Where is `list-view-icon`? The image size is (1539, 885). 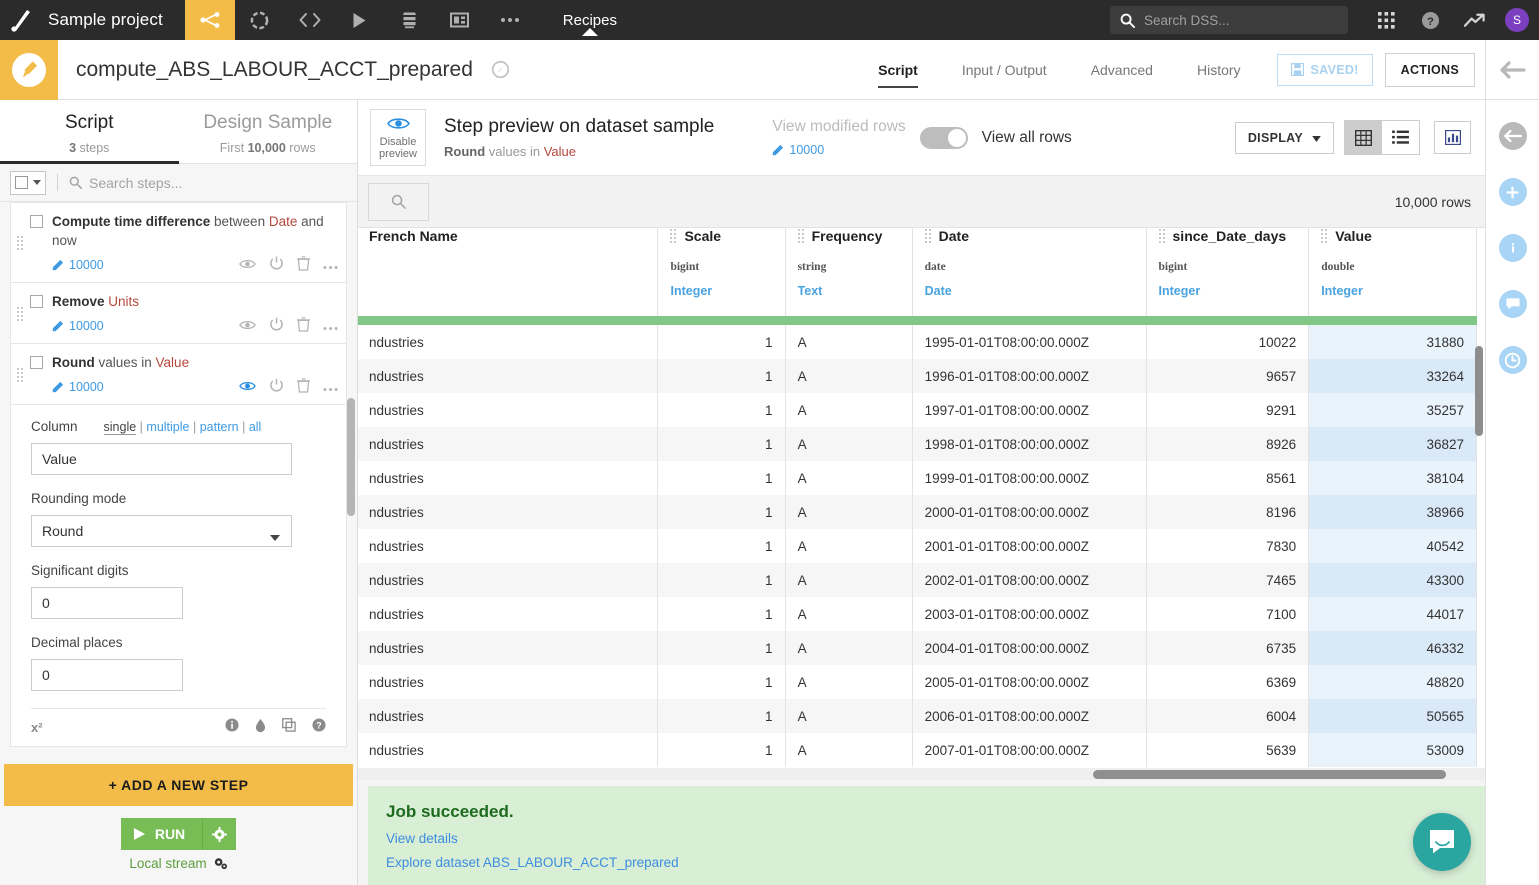 list-view-icon is located at coordinates (1400, 137).